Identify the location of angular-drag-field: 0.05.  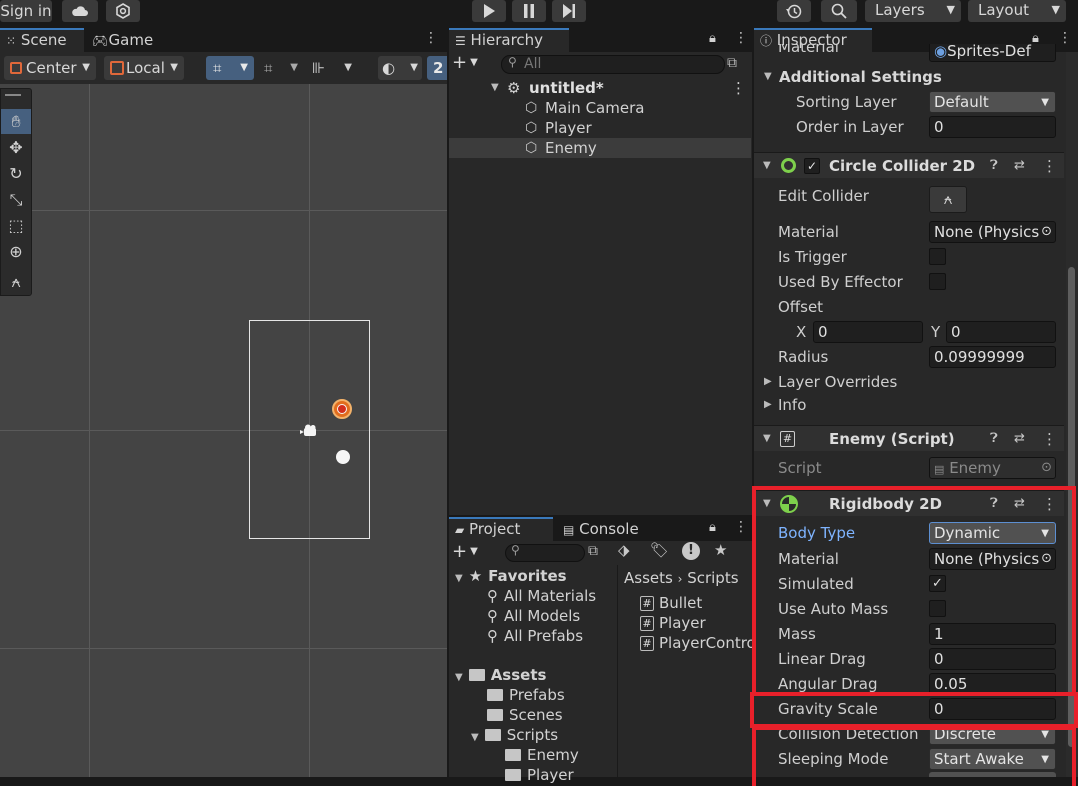
(992, 684).